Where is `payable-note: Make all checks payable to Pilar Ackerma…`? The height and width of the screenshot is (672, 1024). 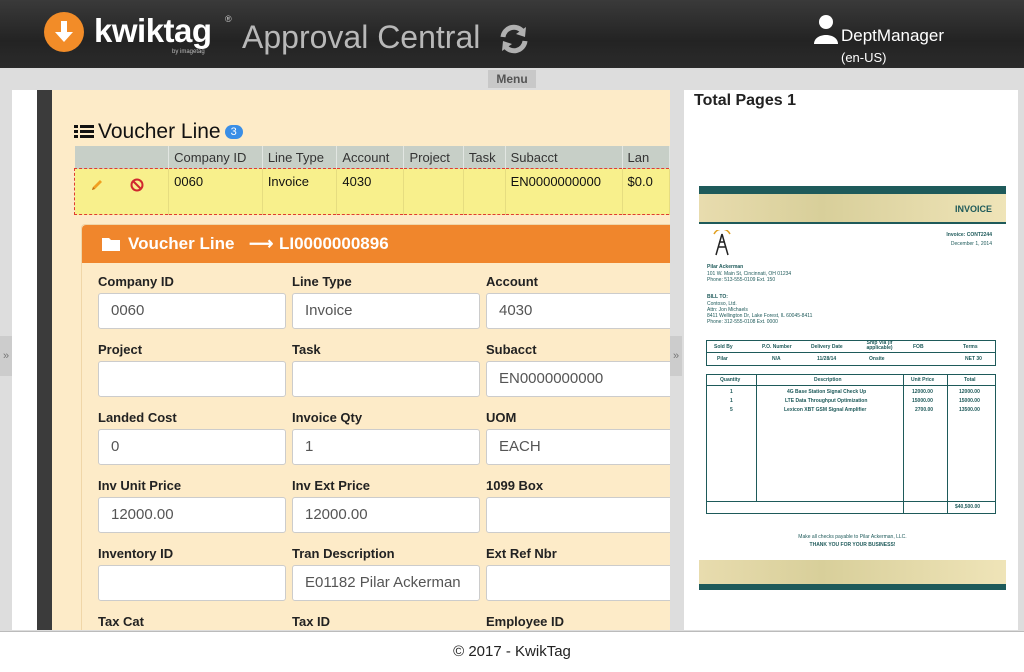 payable-note: Make all checks payable to Pilar Ackerma… is located at coordinates (852, 537).